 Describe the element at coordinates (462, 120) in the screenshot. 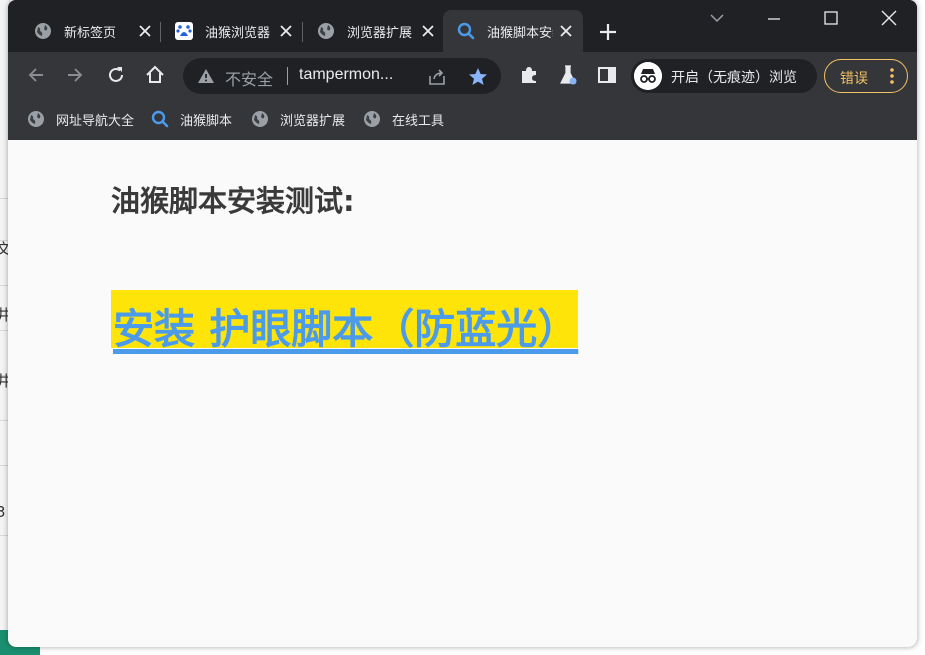

I see `bookmarks-bar: 网址导航大全 油猴脚本 浏览器扩展 在线工具` at that location.